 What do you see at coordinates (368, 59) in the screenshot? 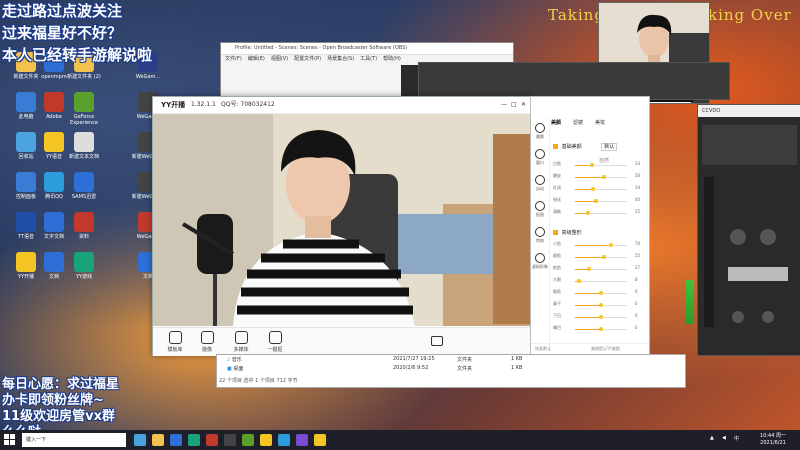
I see `obs-menu-item: 工具(T)` at bounding box center [368, 59].